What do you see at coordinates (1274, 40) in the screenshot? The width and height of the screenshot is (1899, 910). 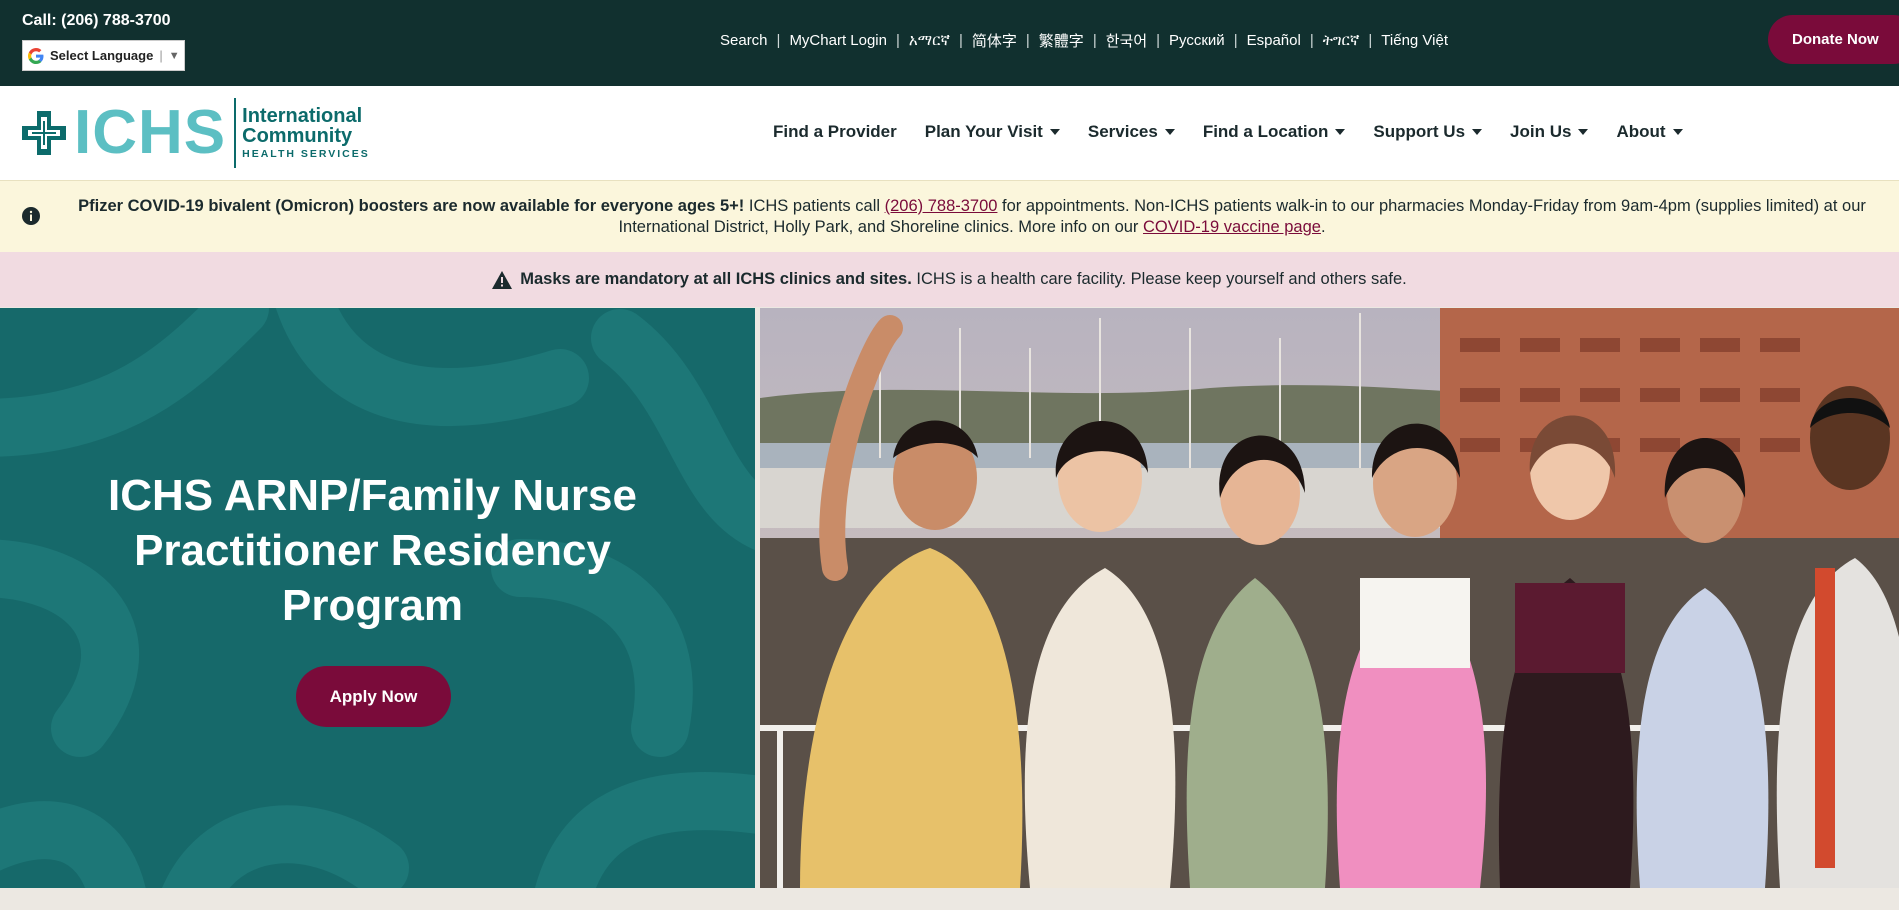 I see `link-lang-spanish: Español` at bounding box center [1274, 40].